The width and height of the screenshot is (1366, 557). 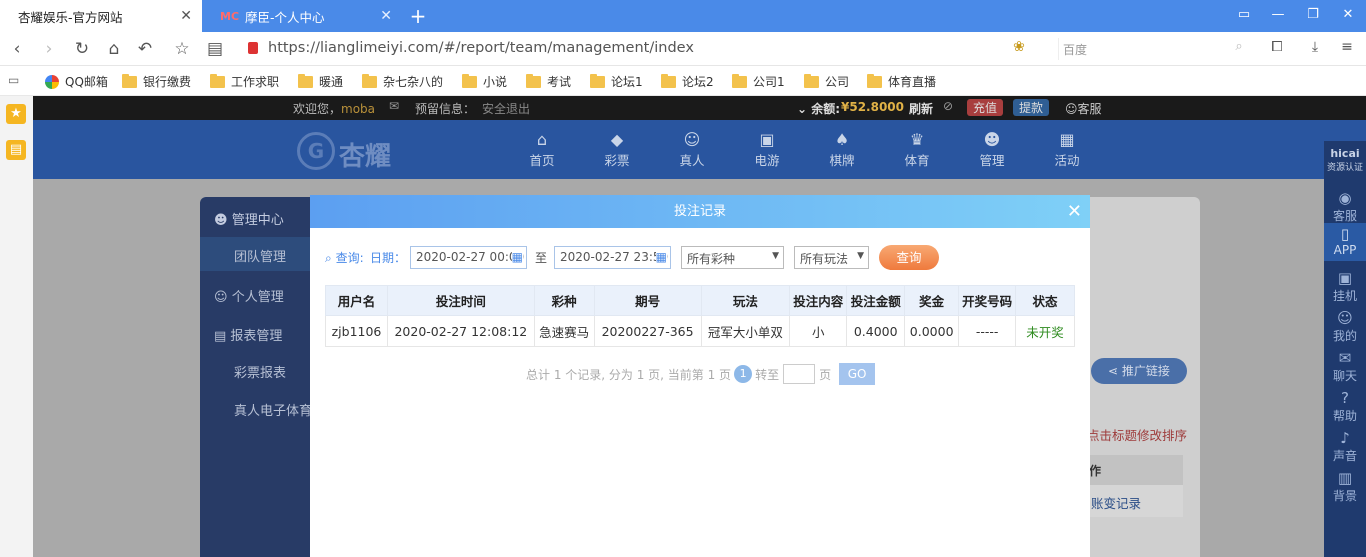 I want to click on lottery-select: 所有彩种 ▼, so click(x=732, y=257).